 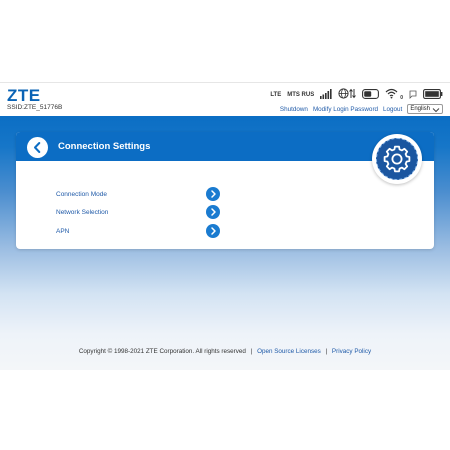 I want to click on ssid-label: SSID:ZTE_51776B, so click(x=35, y=107).